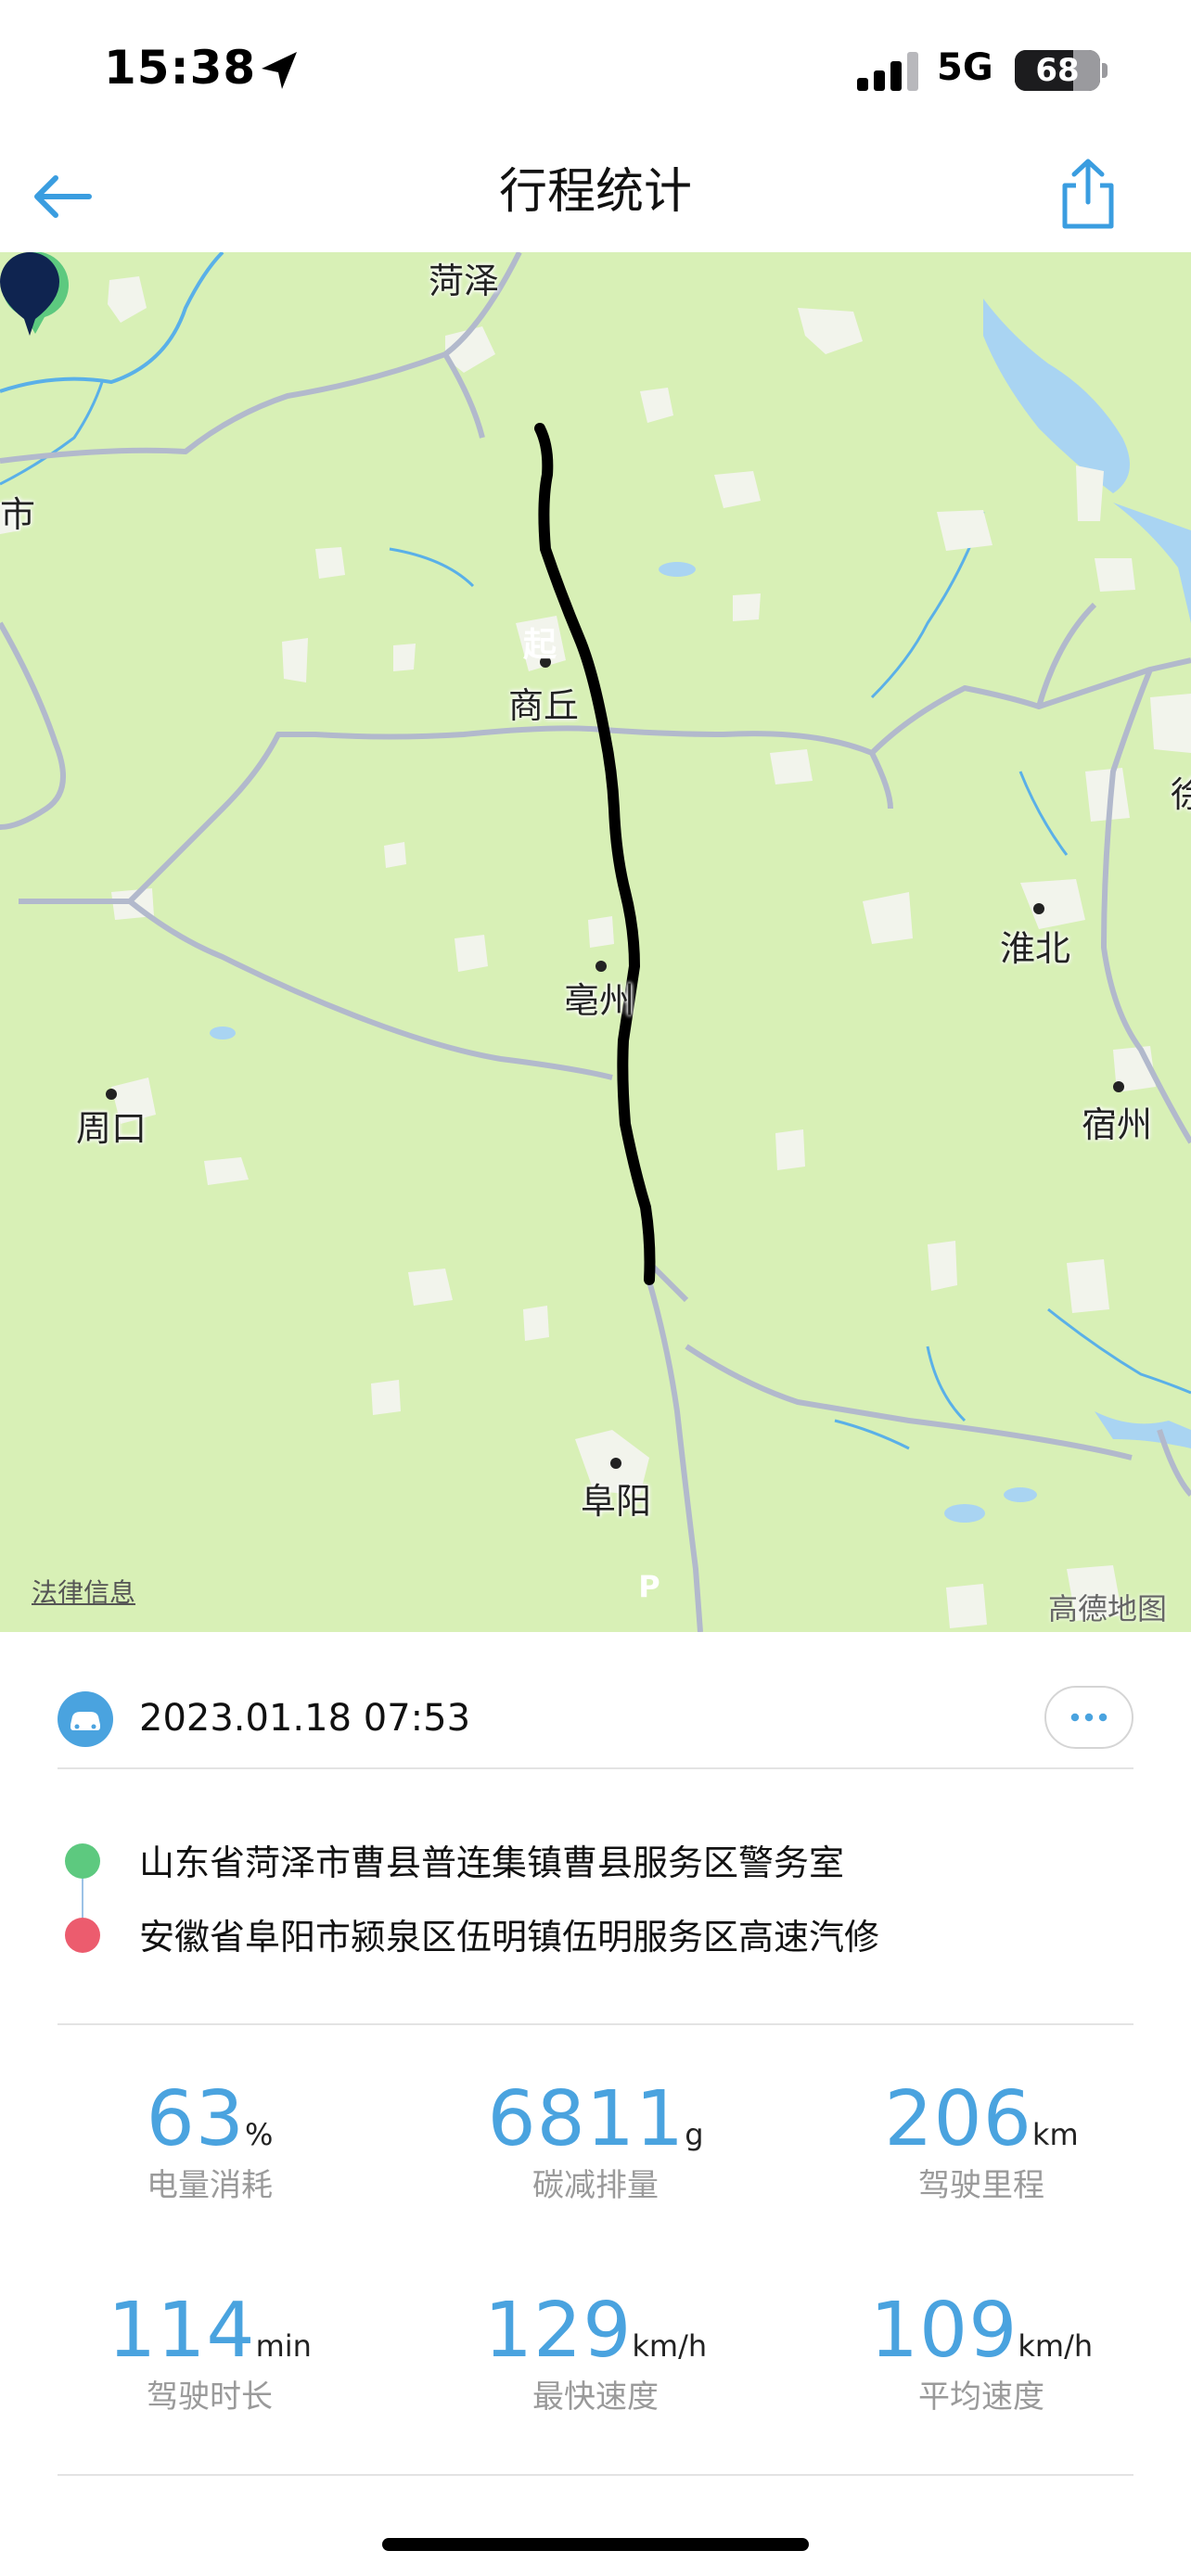  Describe the element at coordinates (196, 2119) in the screenshot. I see `stat-value: 63` at that location.